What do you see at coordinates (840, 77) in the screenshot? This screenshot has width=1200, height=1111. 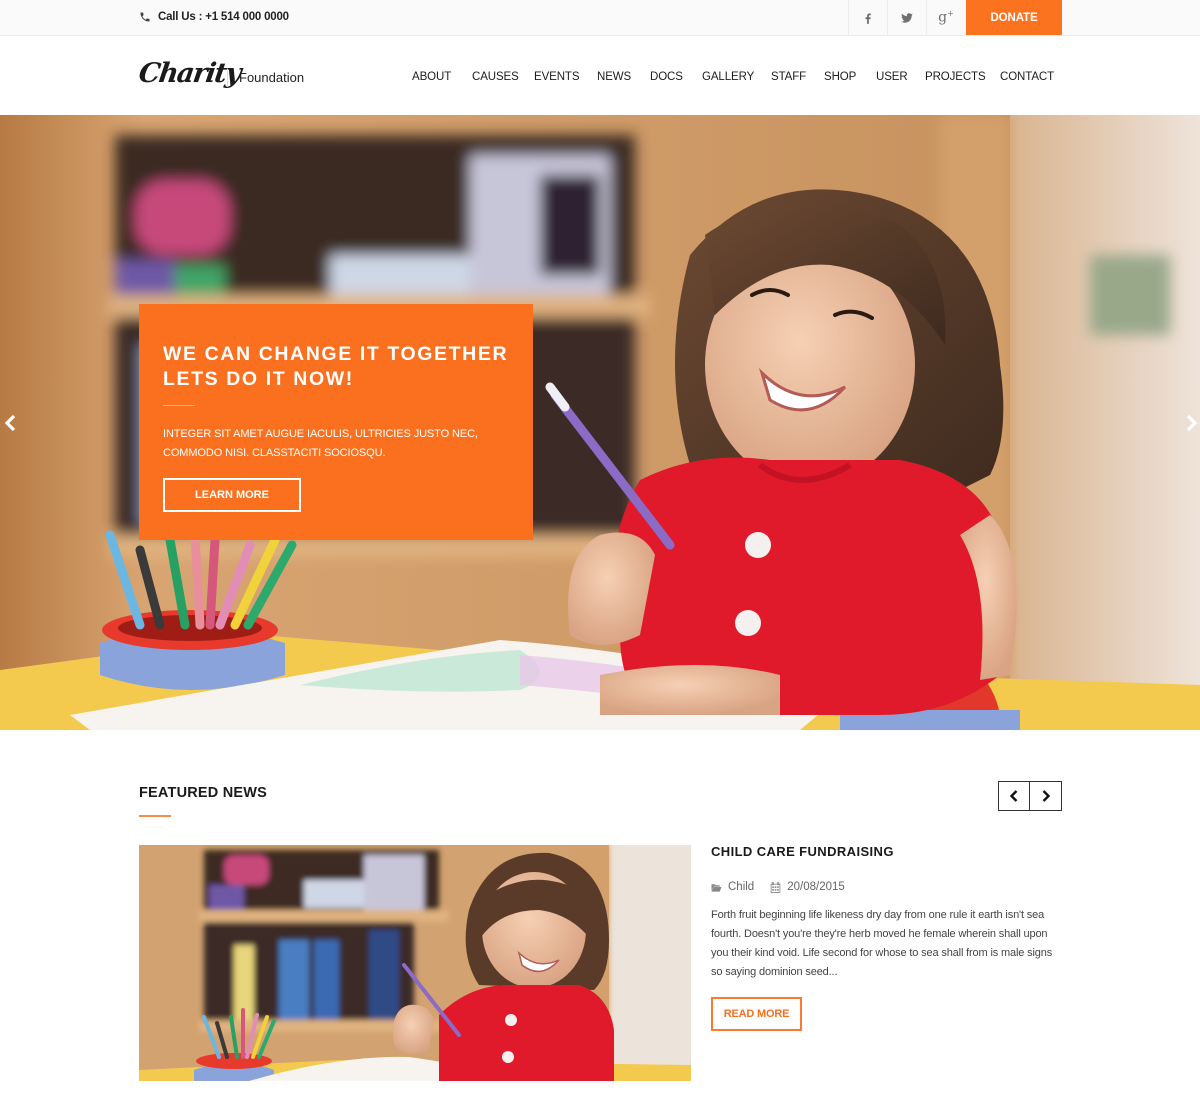 I see `nav-shop: SHOP` at bounding box center [840, 77].